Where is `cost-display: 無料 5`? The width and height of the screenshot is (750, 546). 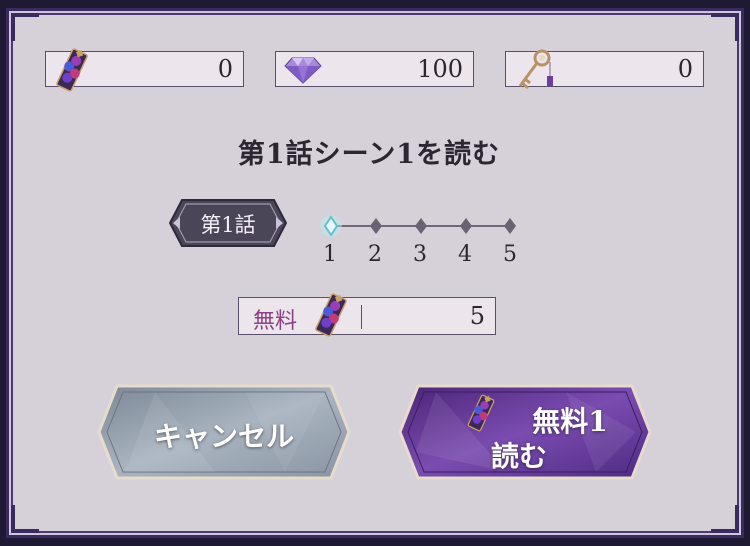
cost-display: 無料 5 is located at coordinates (367, 315).